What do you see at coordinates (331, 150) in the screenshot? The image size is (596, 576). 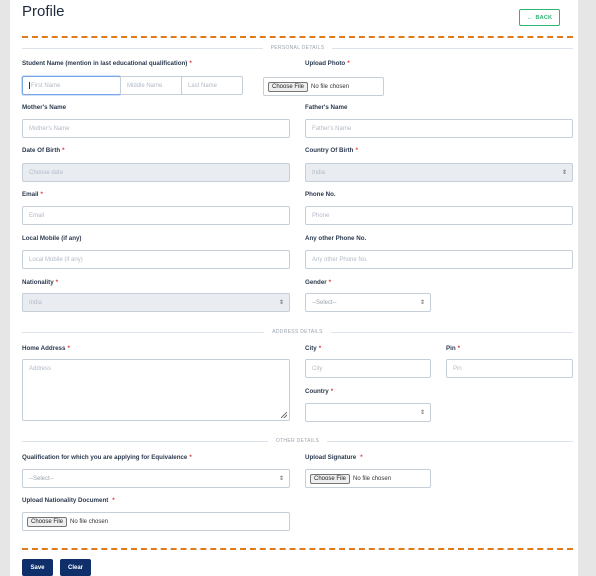 I see `country-of-birth-label: Country Of Birth *` at bounding box center [331, 150].